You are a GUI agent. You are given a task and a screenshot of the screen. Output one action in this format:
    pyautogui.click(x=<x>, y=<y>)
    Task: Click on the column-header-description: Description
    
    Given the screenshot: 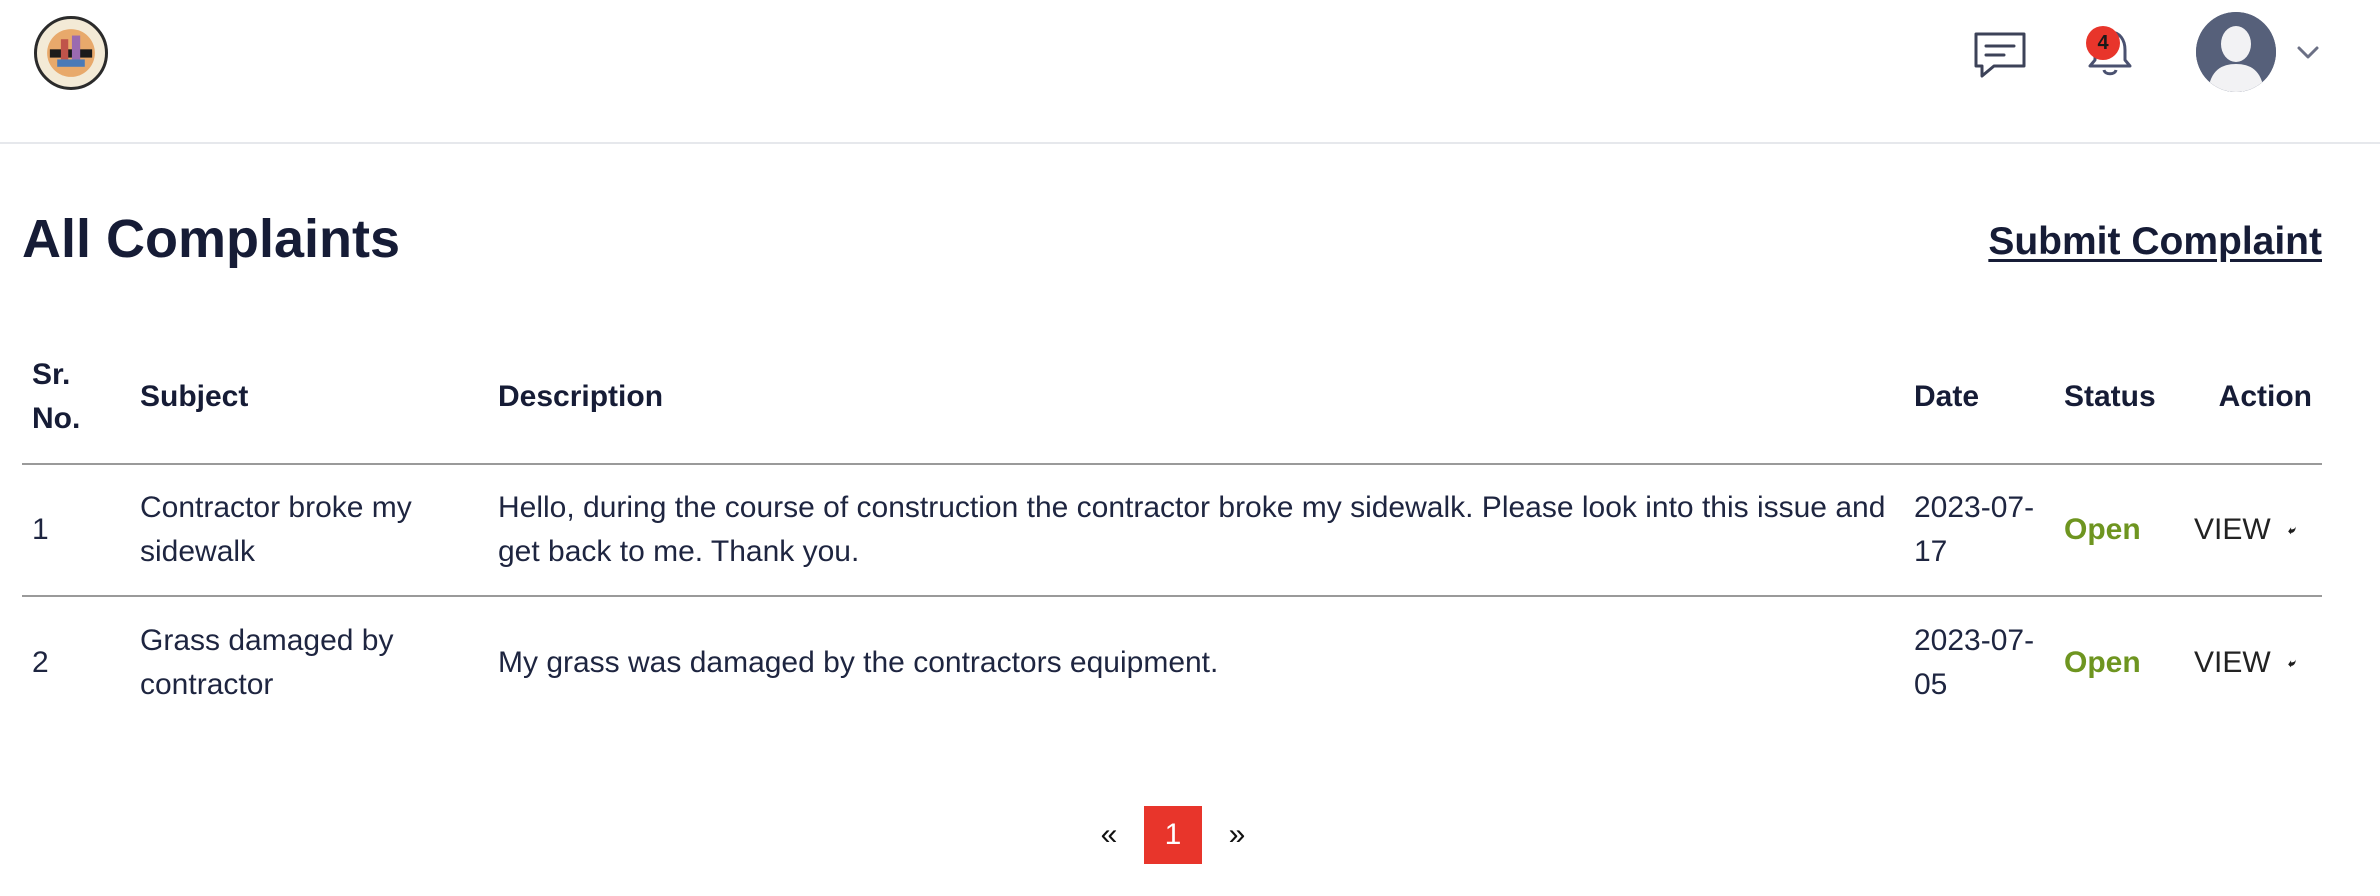 What is the action you would take?
    pyautogui.click(x=581, y=396)
    